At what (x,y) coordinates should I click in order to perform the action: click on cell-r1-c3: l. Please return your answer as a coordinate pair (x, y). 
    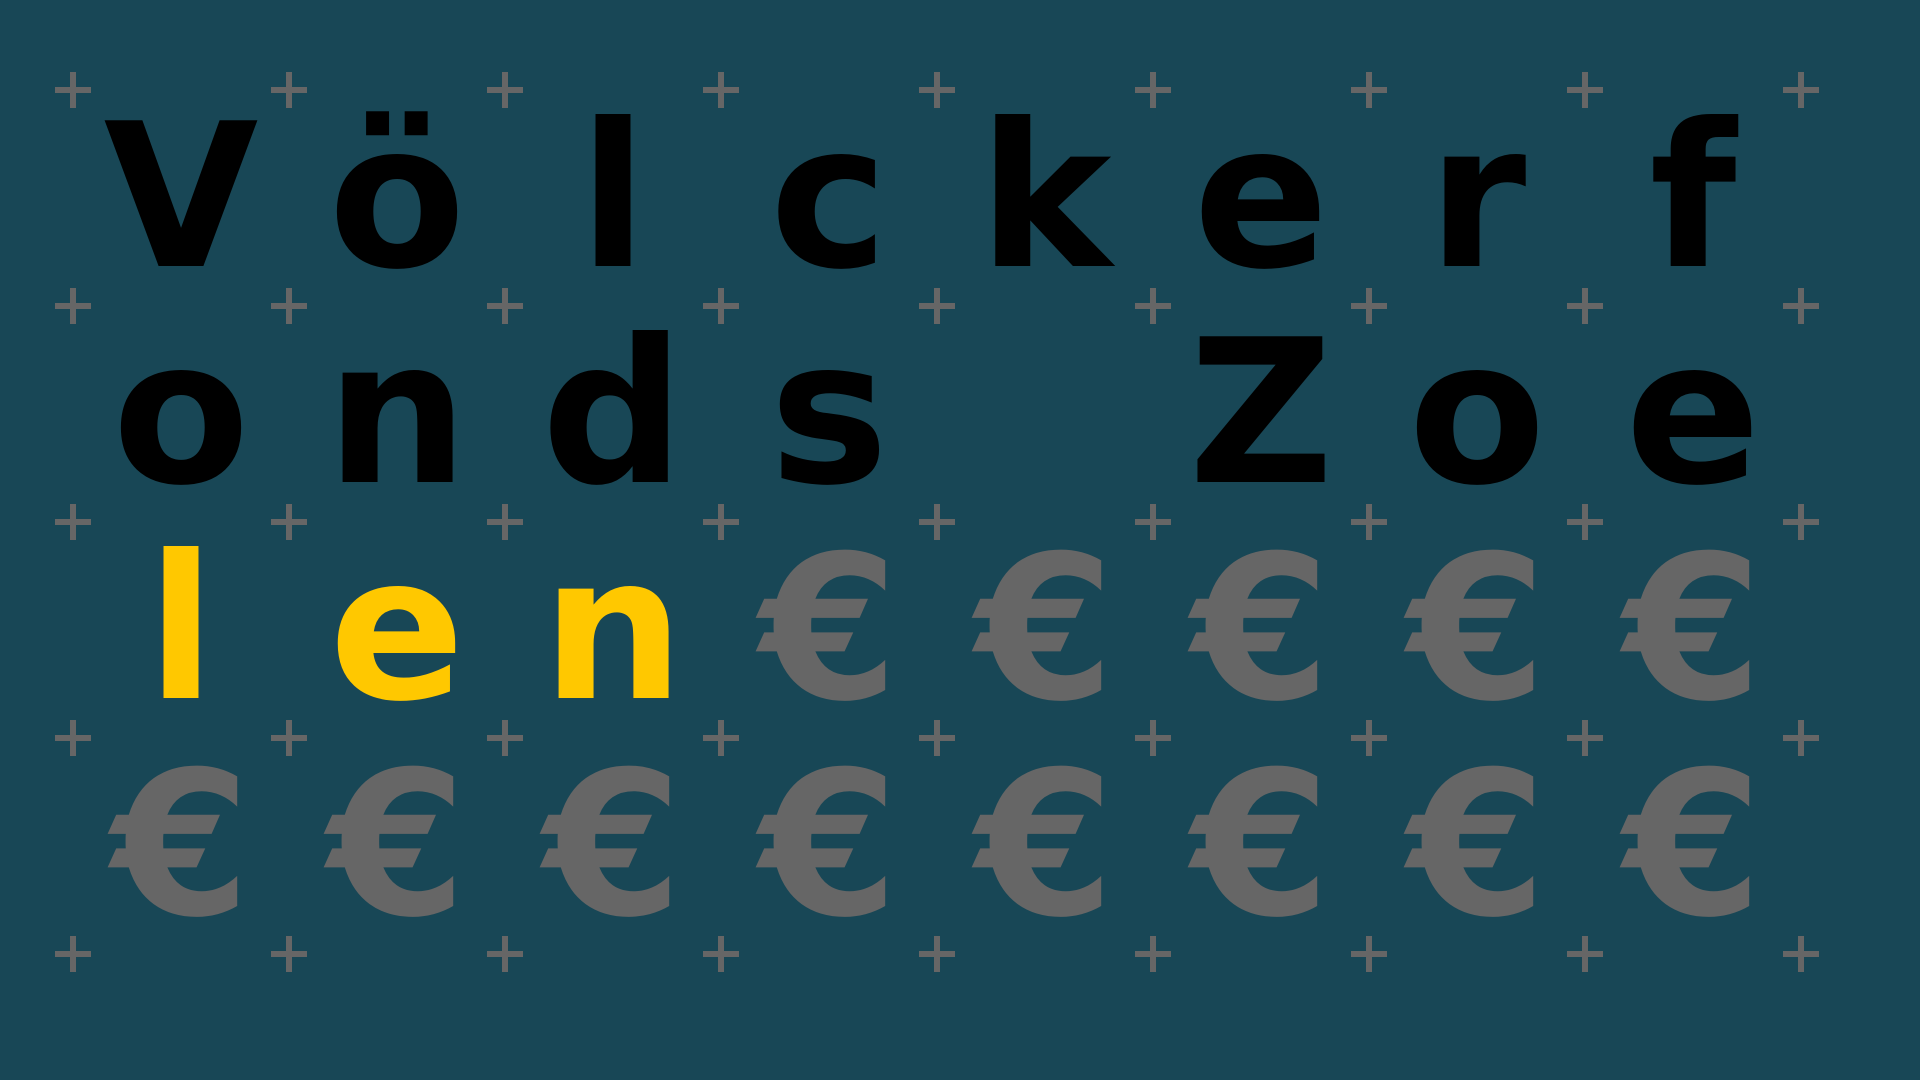
    Looking at the image, I should click on (613, 198).